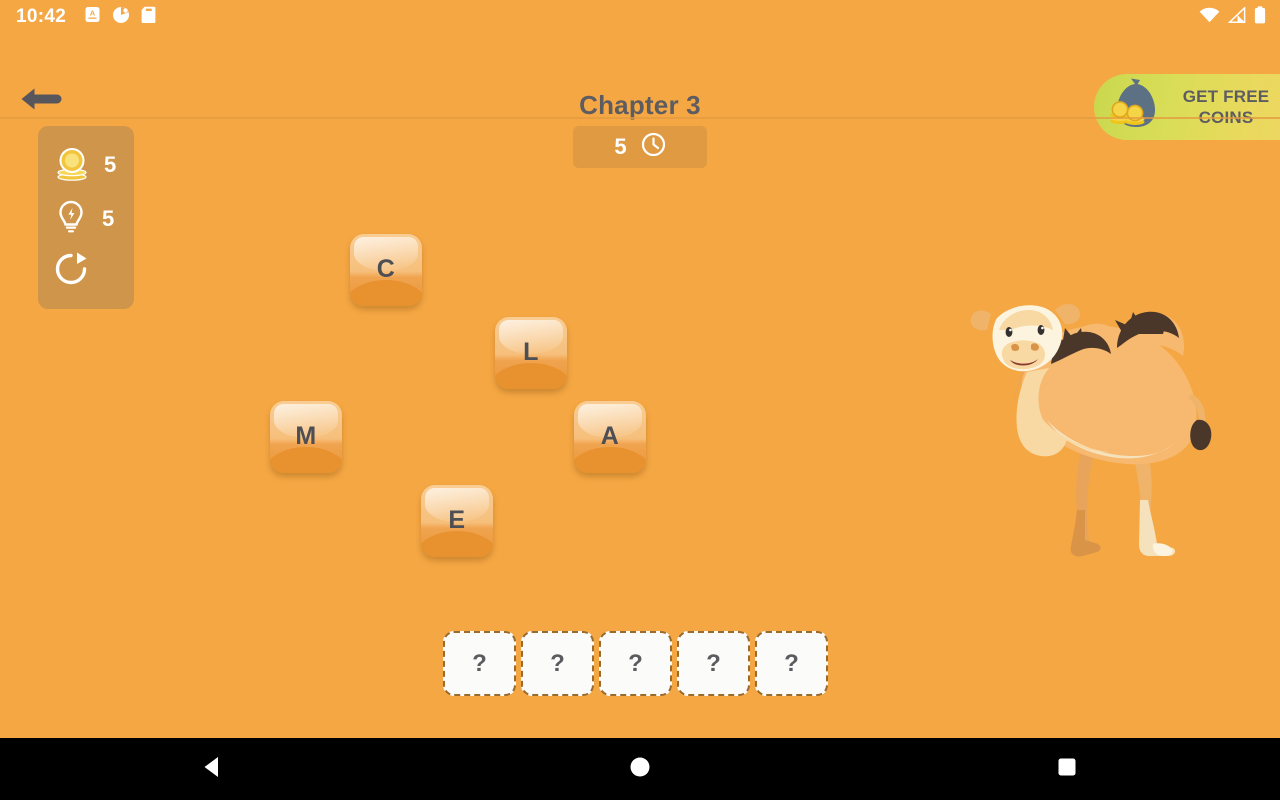 Image resolution: width=1280 pixels, height=800 pixels. I want to click on letter-tile: E, so click(457, 521).